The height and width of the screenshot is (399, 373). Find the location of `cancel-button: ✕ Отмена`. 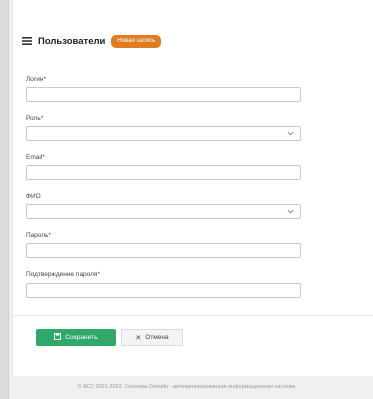

cancel-button: ✕ Отмена is located at coordinates (152, 337).